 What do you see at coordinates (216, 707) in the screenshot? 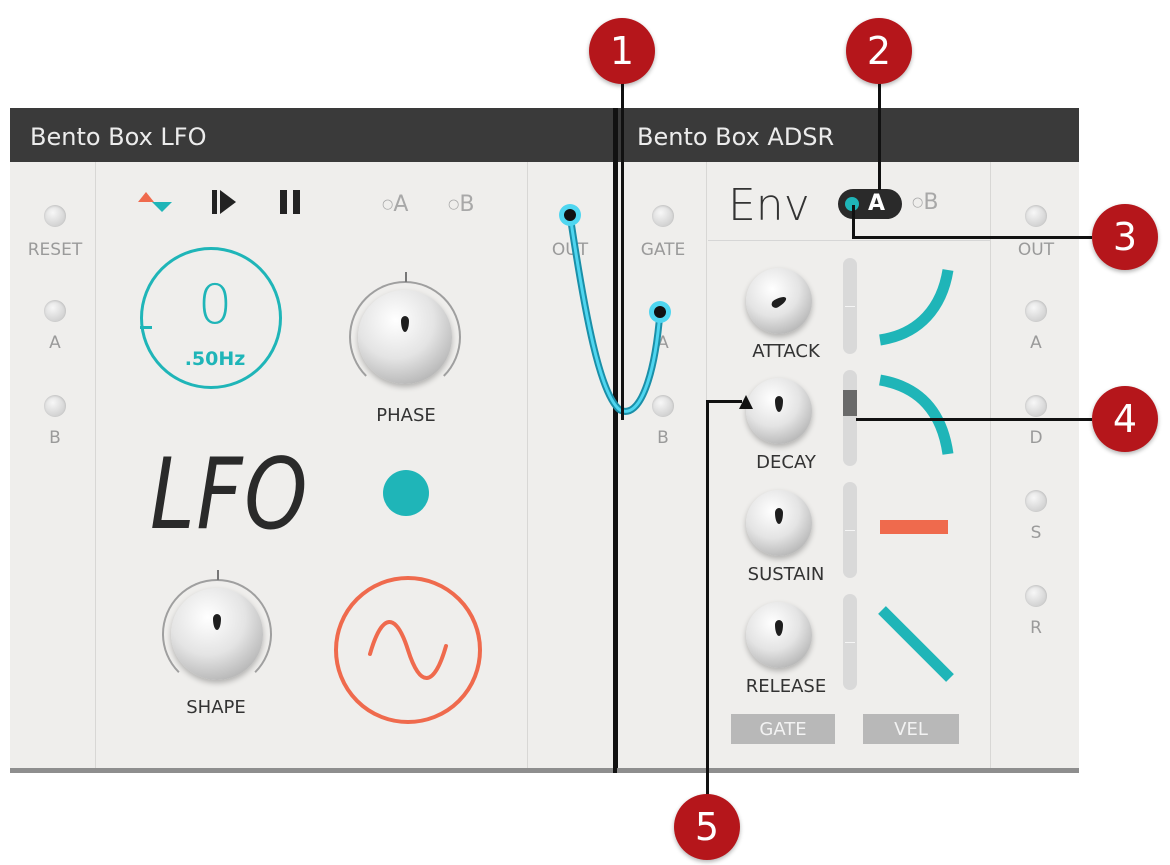
I see `shape-label: SHAPE` at bounding box center [216, 707].